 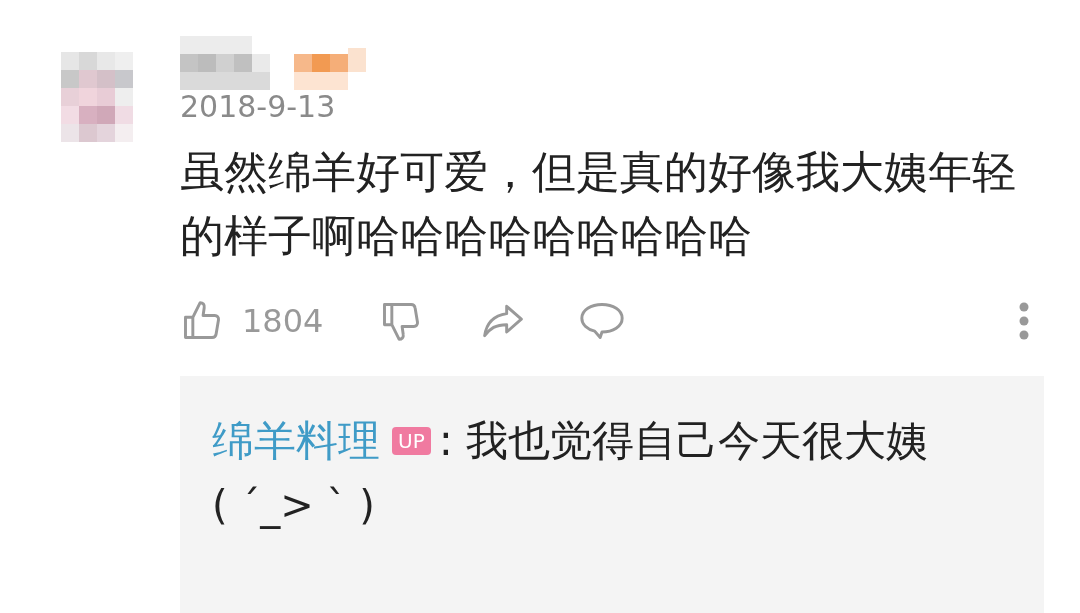 What do you see at coordinates (258, 107) in the screenshot?
I see `comment-date: 2018-9-13` at bounding box center [258, 107].